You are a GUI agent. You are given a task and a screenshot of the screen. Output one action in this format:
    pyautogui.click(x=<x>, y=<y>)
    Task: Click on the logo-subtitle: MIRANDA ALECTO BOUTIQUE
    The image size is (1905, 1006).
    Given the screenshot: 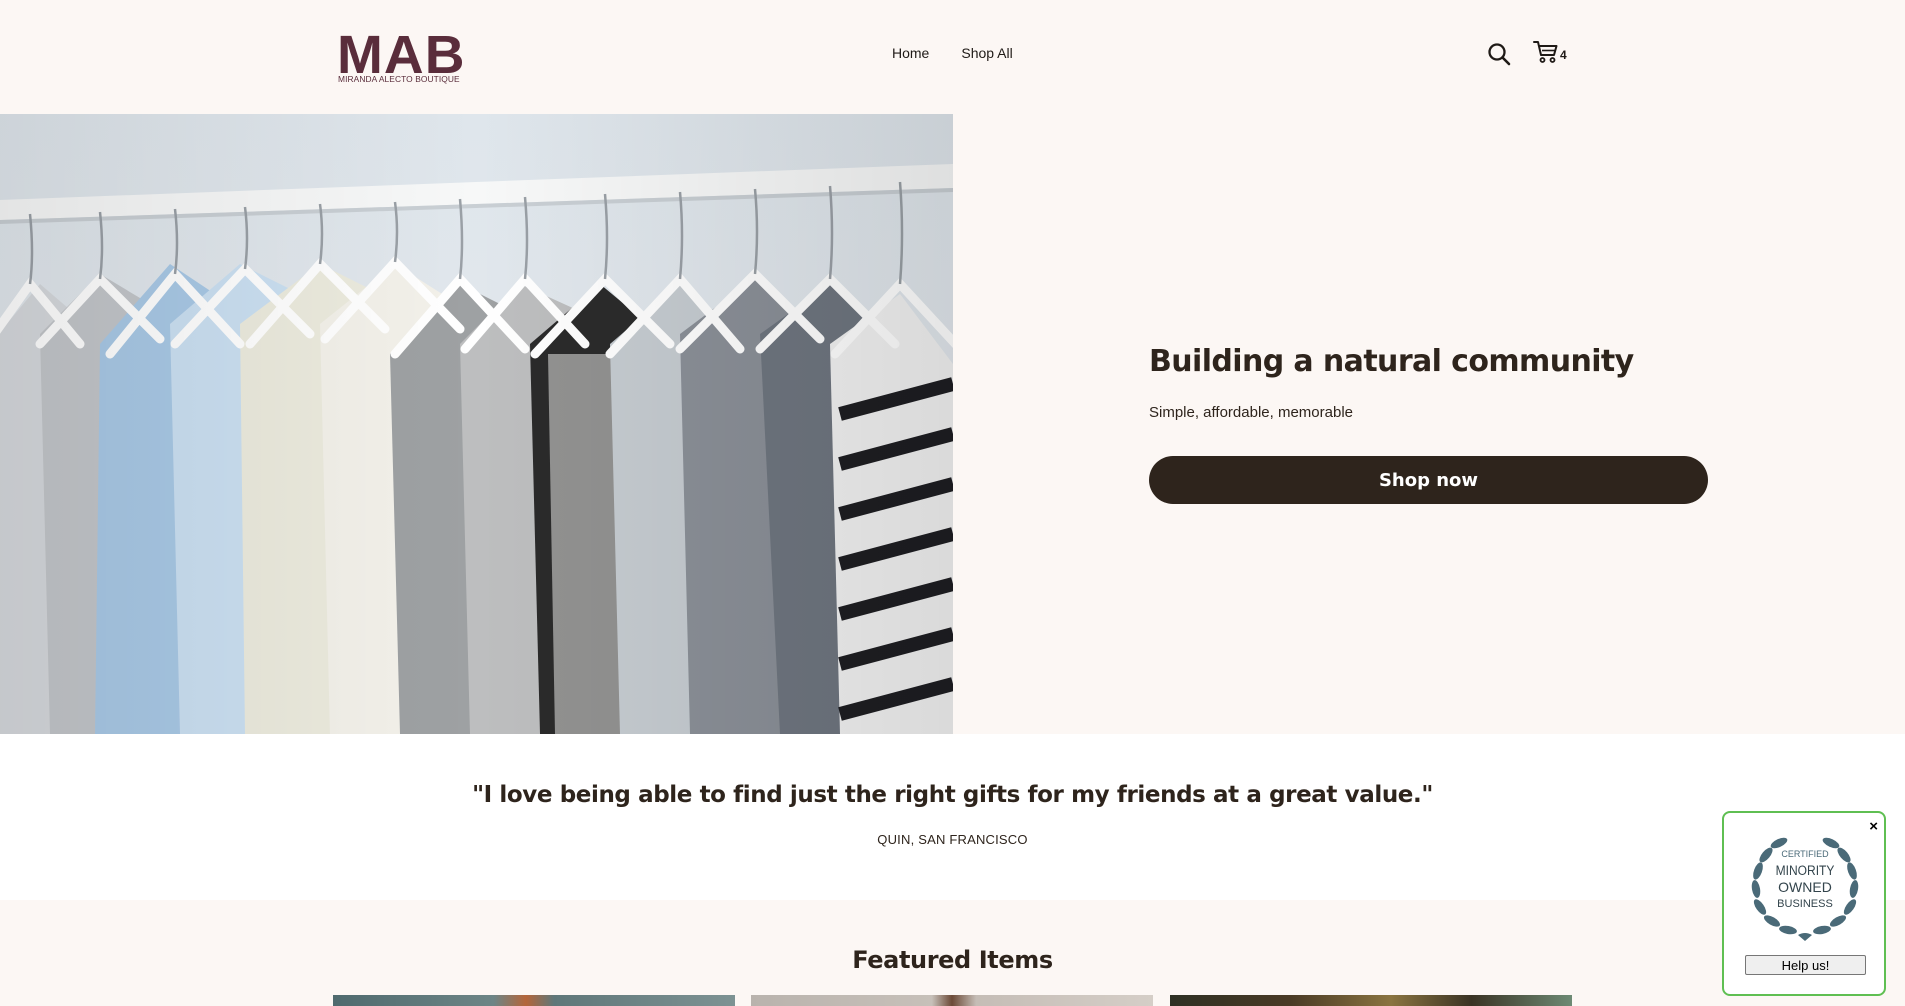 What is the action you would take?
    pyautogui.click(x=399, y=79)
    